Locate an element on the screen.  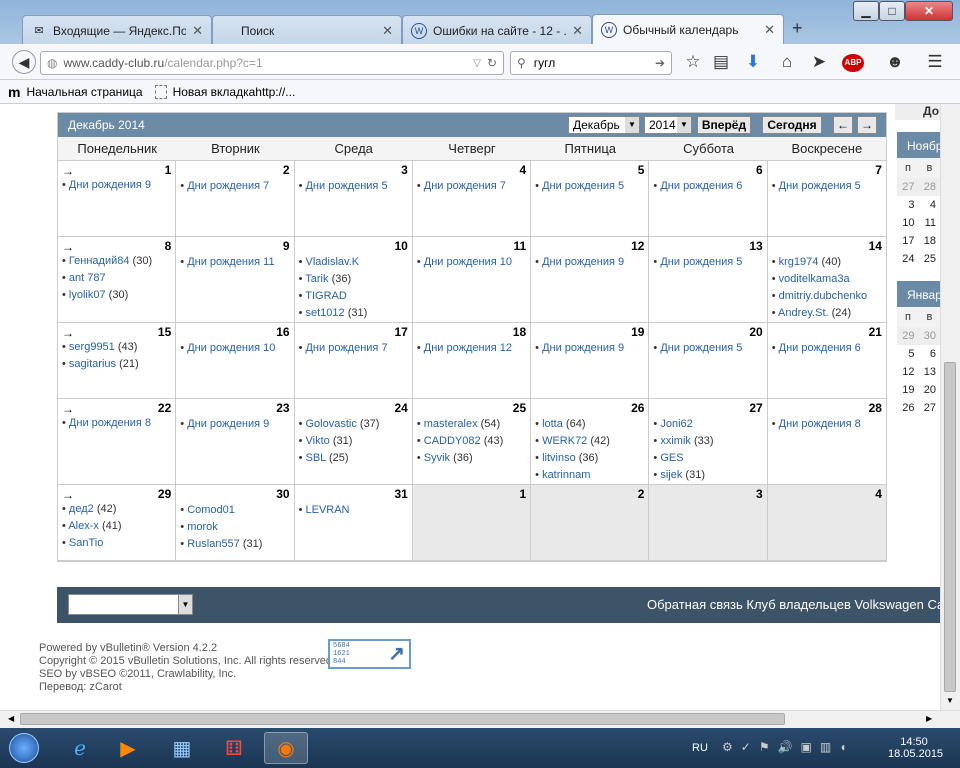
firefox-icon: ◉ is located at coordinates (286, 748).